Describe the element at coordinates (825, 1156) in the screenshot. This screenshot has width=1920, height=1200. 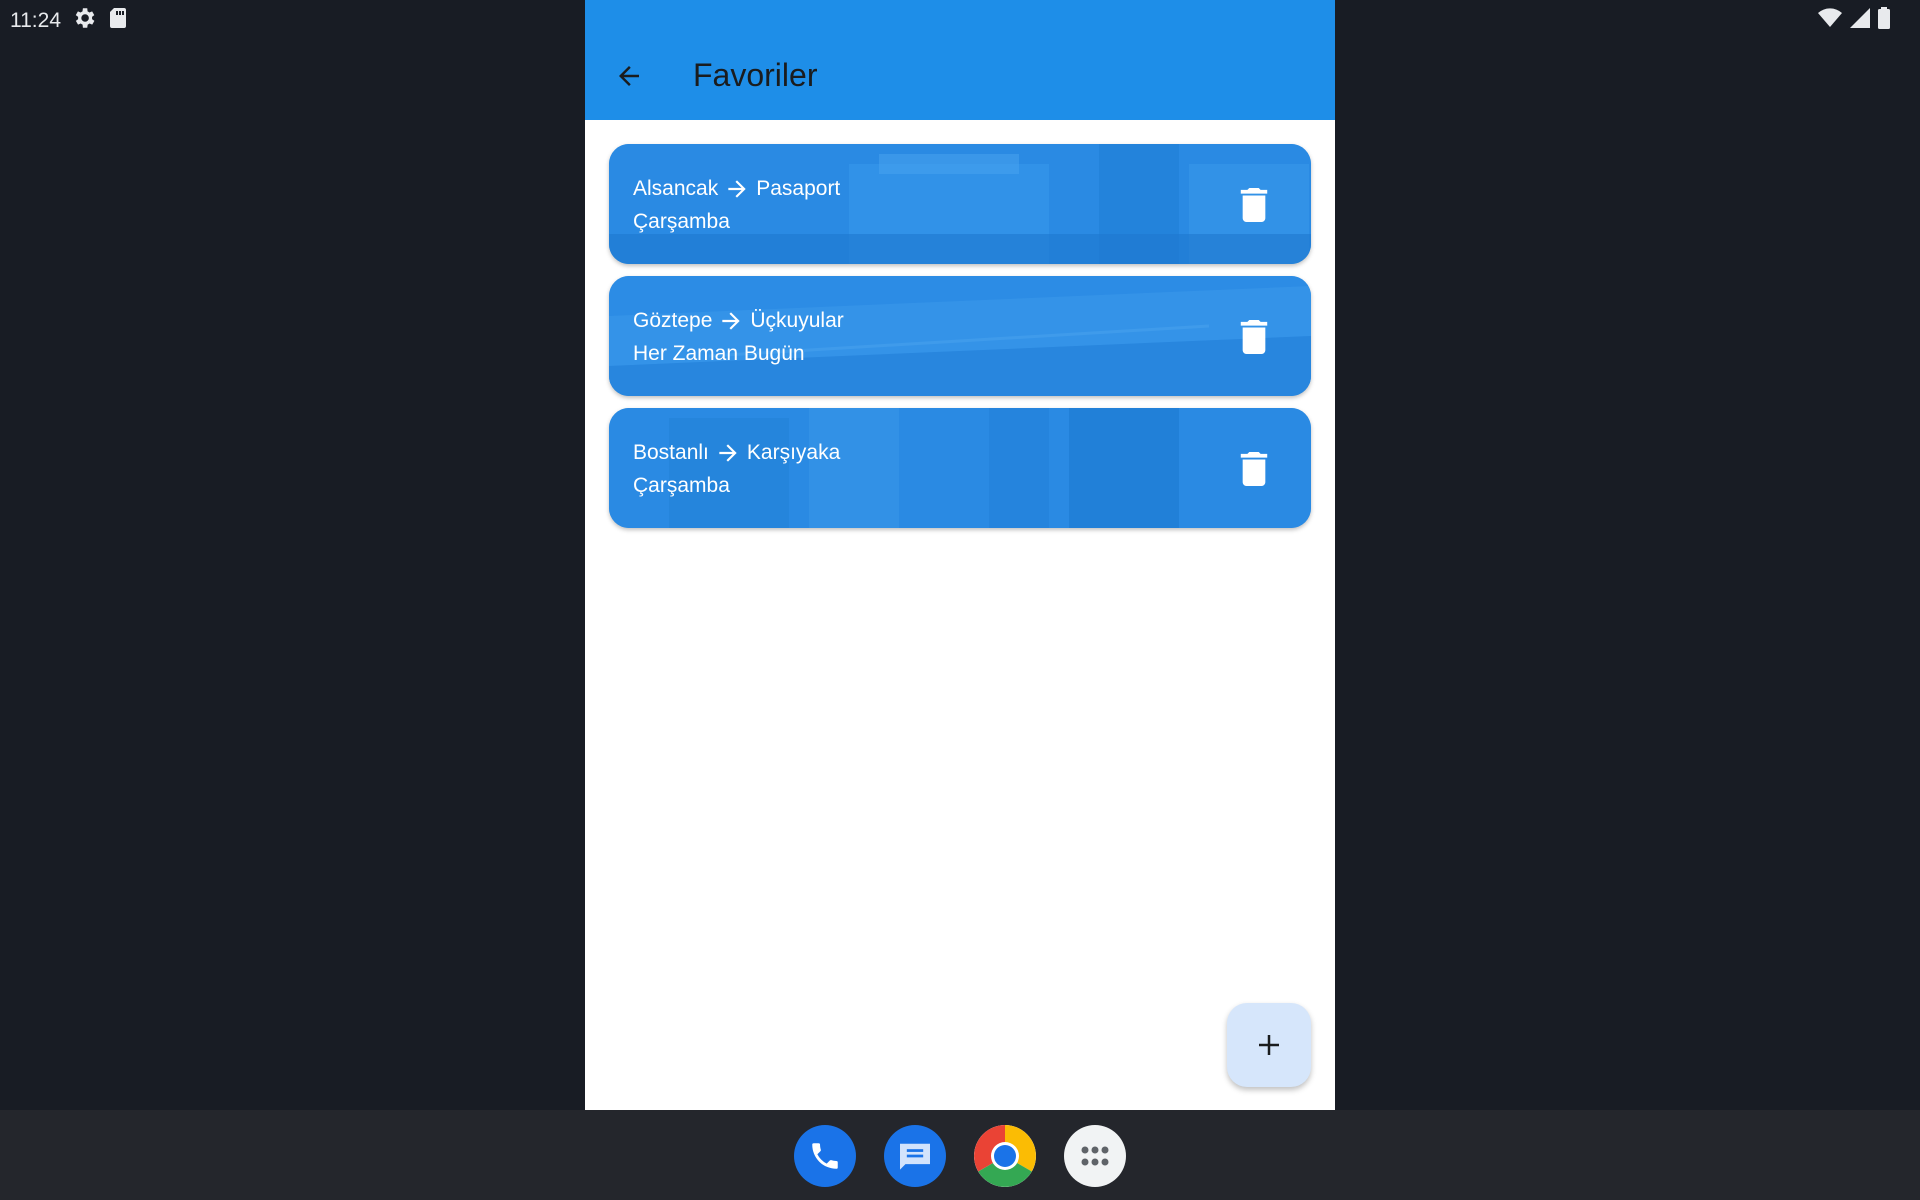
I see `phone-icon` at that location.